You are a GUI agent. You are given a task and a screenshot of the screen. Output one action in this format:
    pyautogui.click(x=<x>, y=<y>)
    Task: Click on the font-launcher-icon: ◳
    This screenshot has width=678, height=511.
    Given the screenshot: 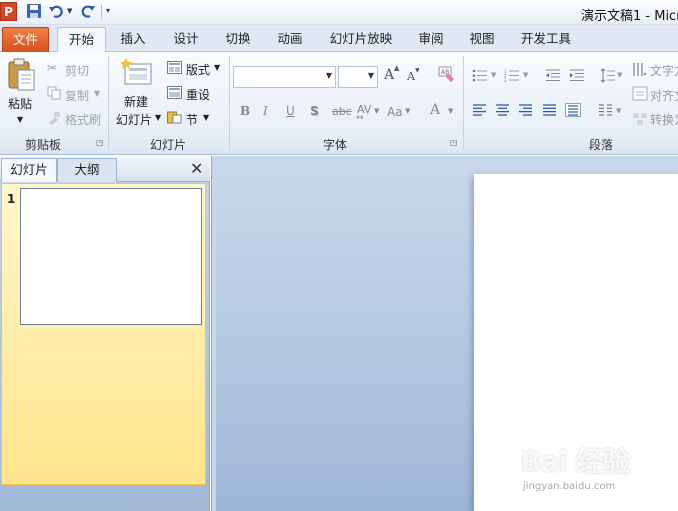 What is the action you would take?
    pyautogui.click(x=454, y=142)
    